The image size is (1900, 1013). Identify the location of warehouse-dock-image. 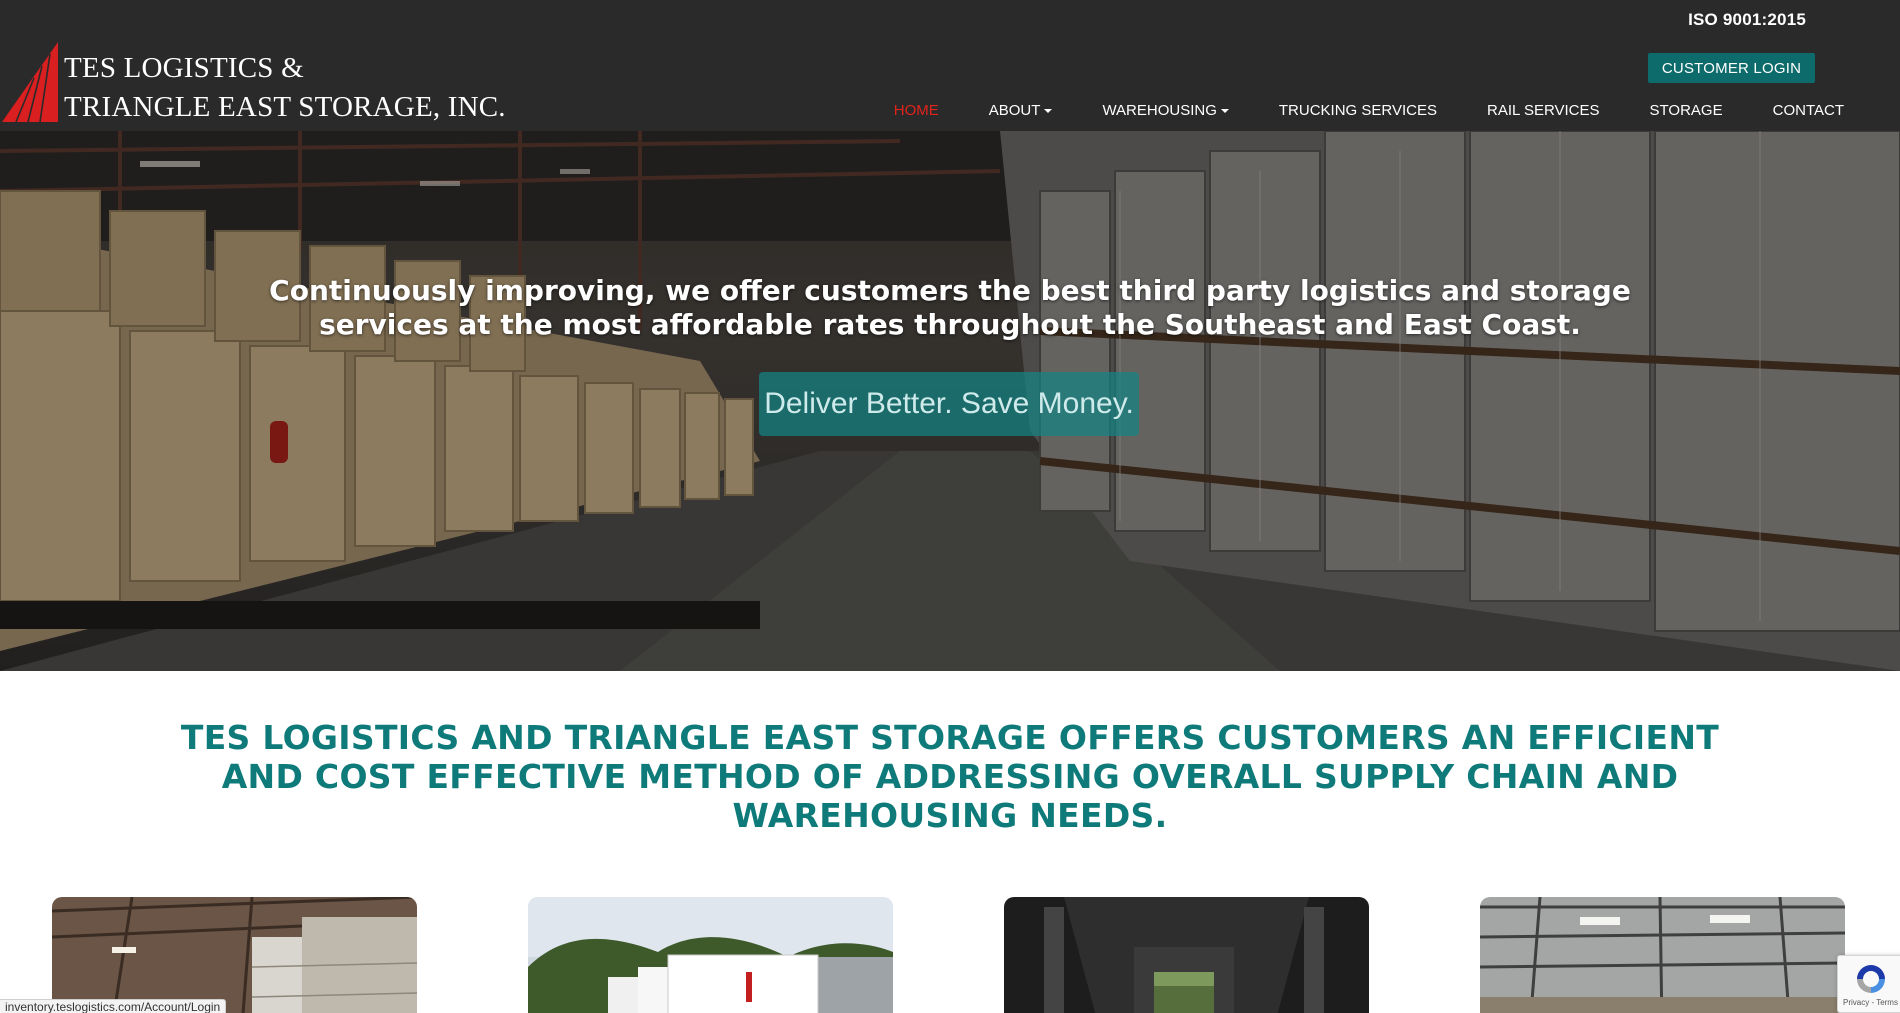
(1186, 955).